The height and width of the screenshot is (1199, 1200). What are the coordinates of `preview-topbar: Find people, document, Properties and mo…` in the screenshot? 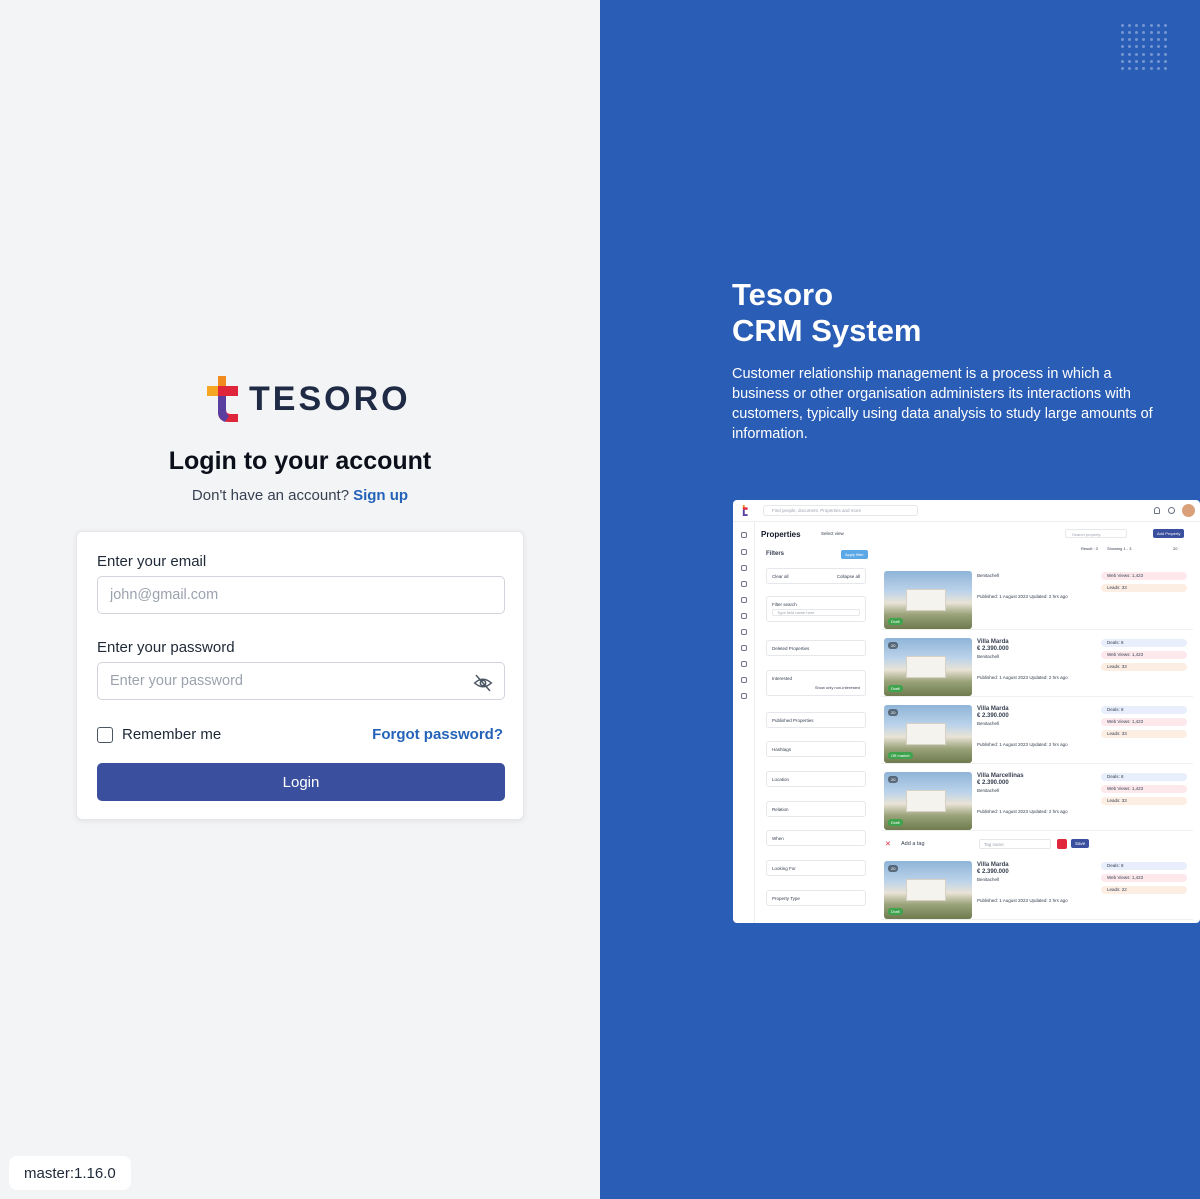 It's located at (966, 511).